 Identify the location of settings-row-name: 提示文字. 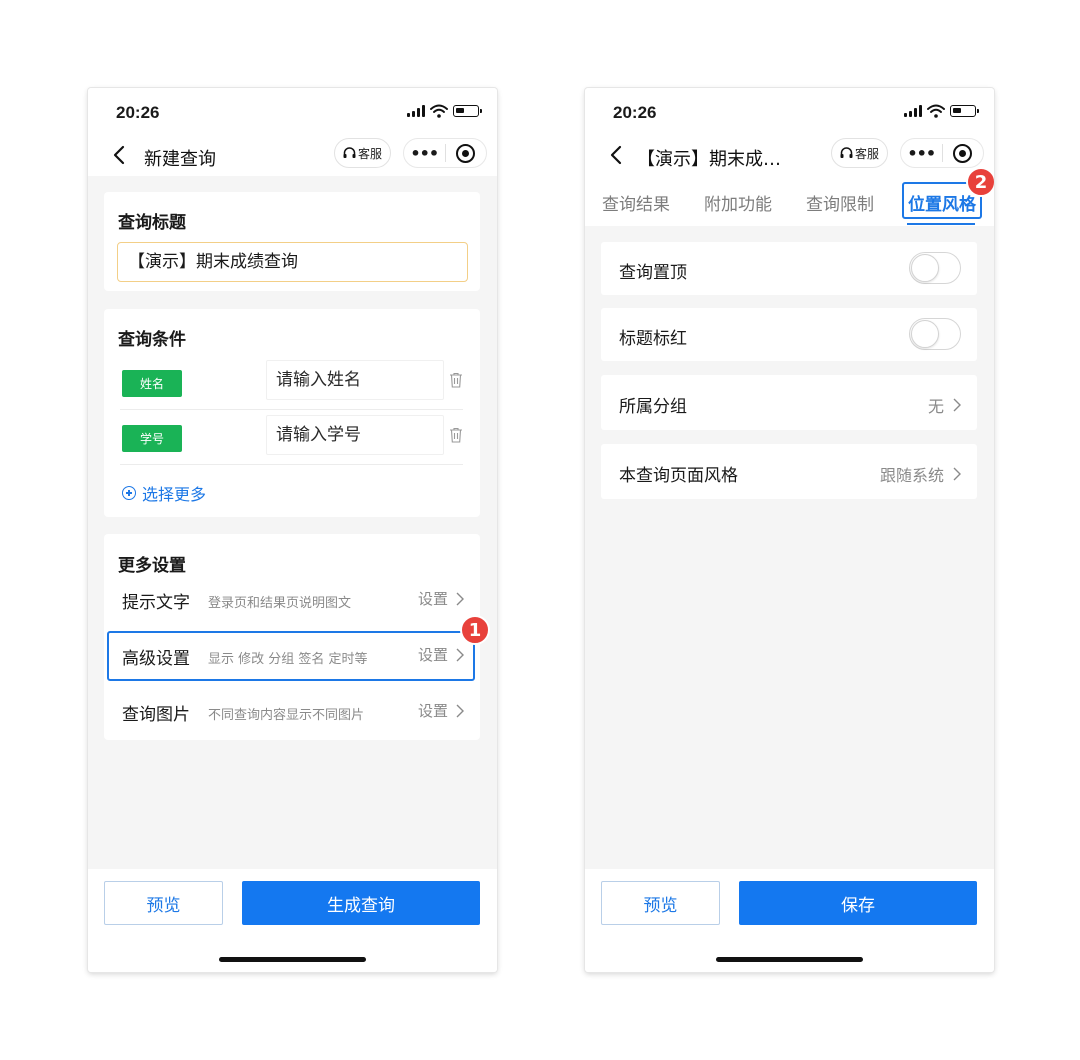
(156, 603).